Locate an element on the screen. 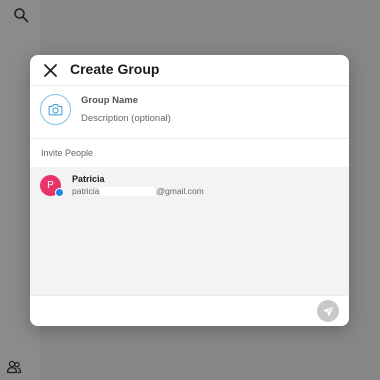 Image resolution: width=380 pixels, height=380 pixels. list-item: P Patricia patricia @gmail.com is located at coordinates (189, 185).